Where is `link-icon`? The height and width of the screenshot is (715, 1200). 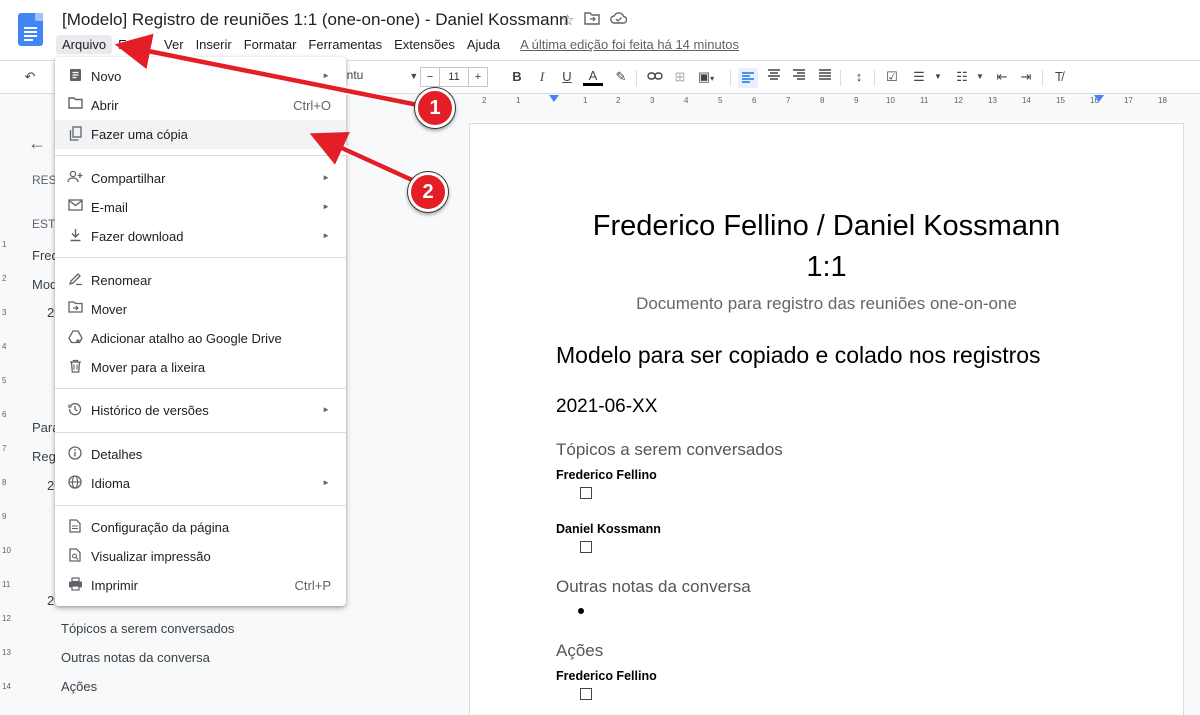
link-icon is located at coordinates (655, 76).